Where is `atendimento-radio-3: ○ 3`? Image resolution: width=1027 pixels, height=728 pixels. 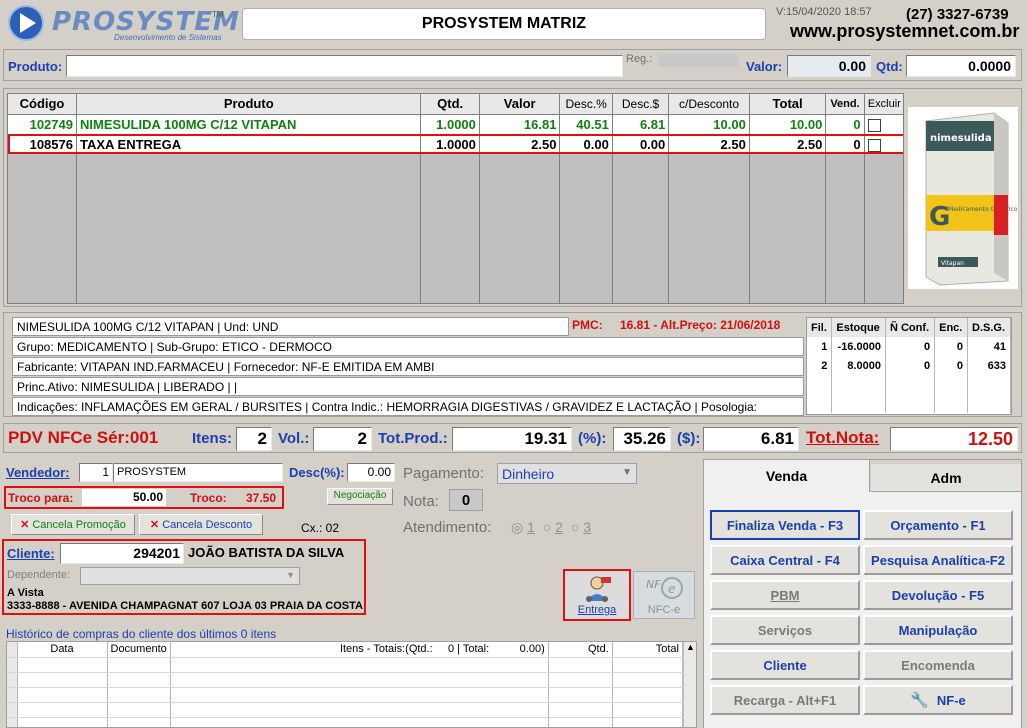
atendimento-radio-3: ○ 3 is located at coordinates (581, 527).